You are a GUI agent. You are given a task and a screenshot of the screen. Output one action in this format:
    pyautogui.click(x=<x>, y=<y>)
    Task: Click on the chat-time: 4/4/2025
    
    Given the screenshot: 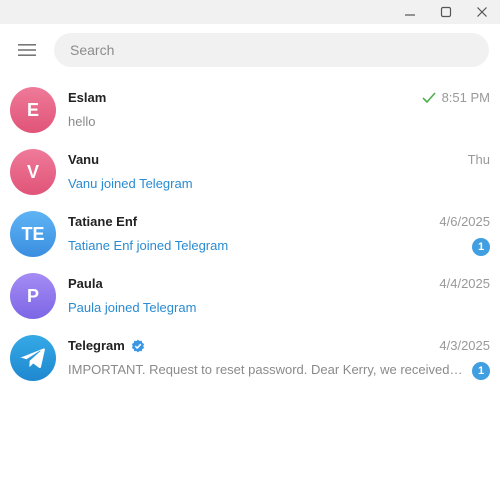 What is the action you would take?
    pyautogui.click(x=464, y=283)
    